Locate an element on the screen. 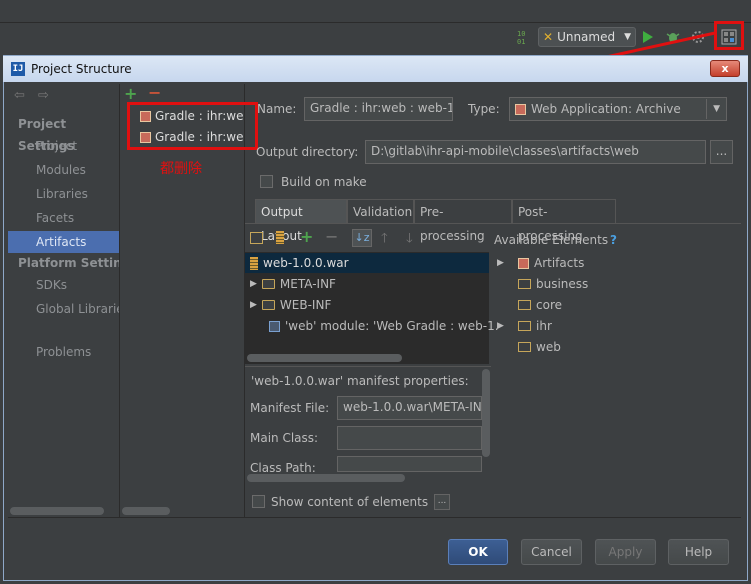 This screenshot has height=584, width=751. tree-node-label: WEB-INF is located at coordinates (305, 305).